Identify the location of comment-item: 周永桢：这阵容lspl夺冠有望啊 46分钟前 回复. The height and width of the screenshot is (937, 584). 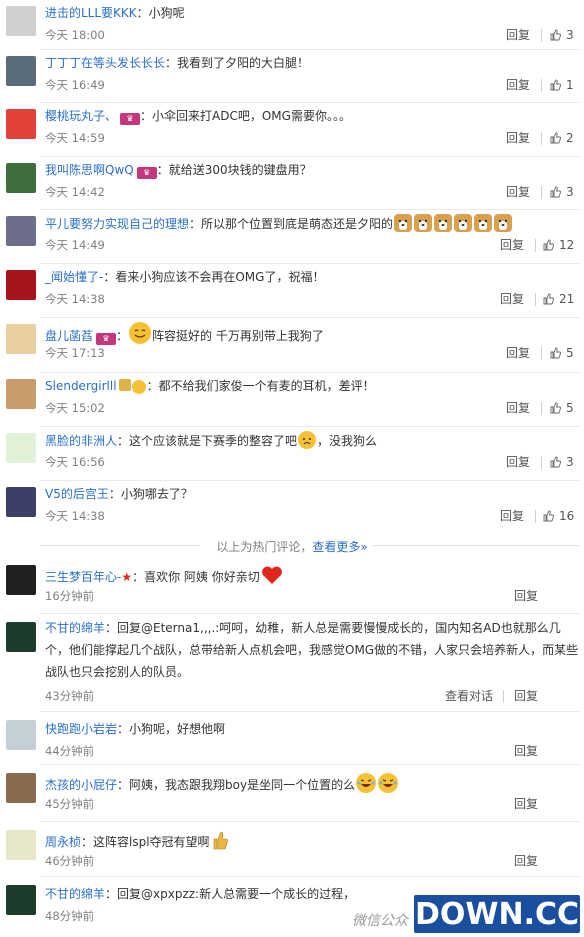
(292, 849).